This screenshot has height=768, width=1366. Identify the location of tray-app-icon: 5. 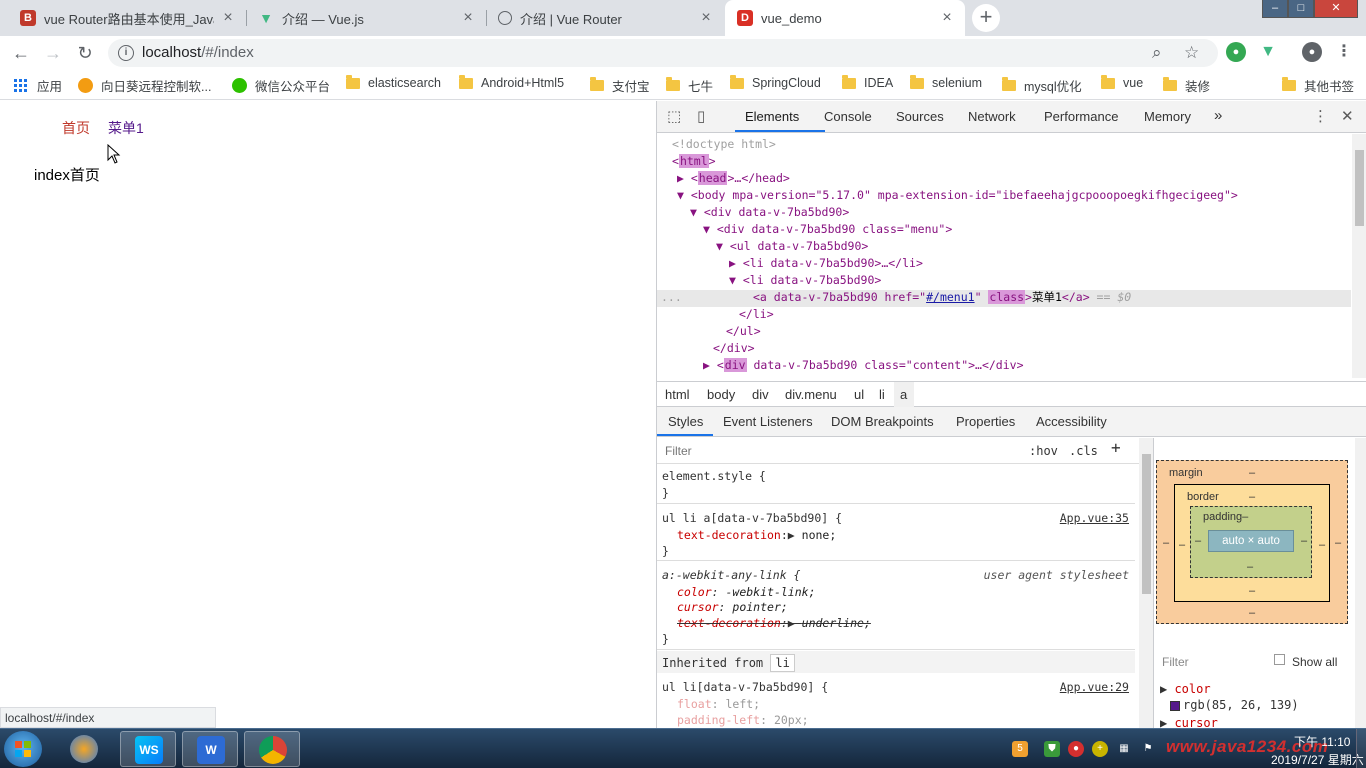
(1020, 749).